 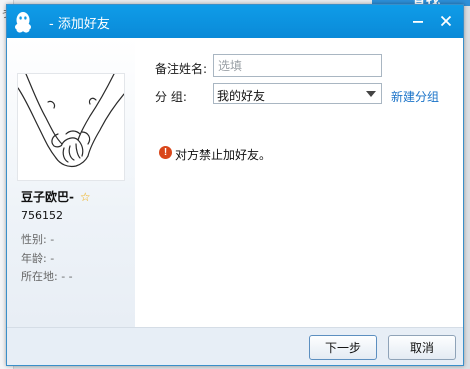 I want to click on dialog-footer: 下一步 取消, so click(x=235, y=346).